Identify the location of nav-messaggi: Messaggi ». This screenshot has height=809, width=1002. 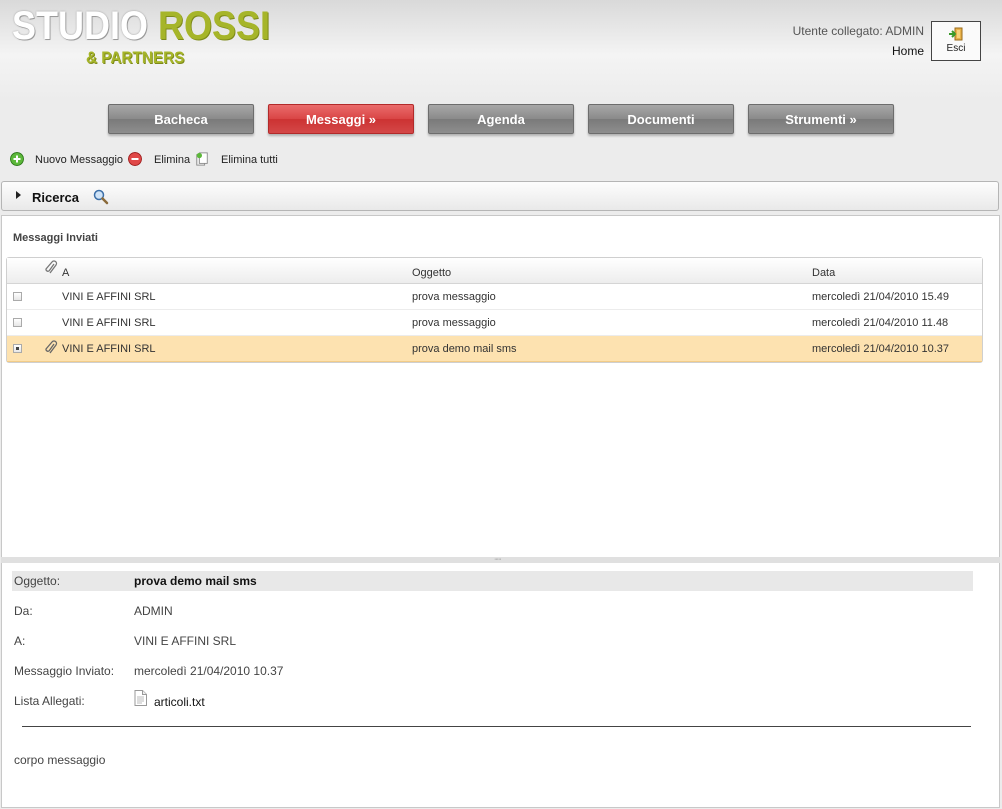
(341, 119).